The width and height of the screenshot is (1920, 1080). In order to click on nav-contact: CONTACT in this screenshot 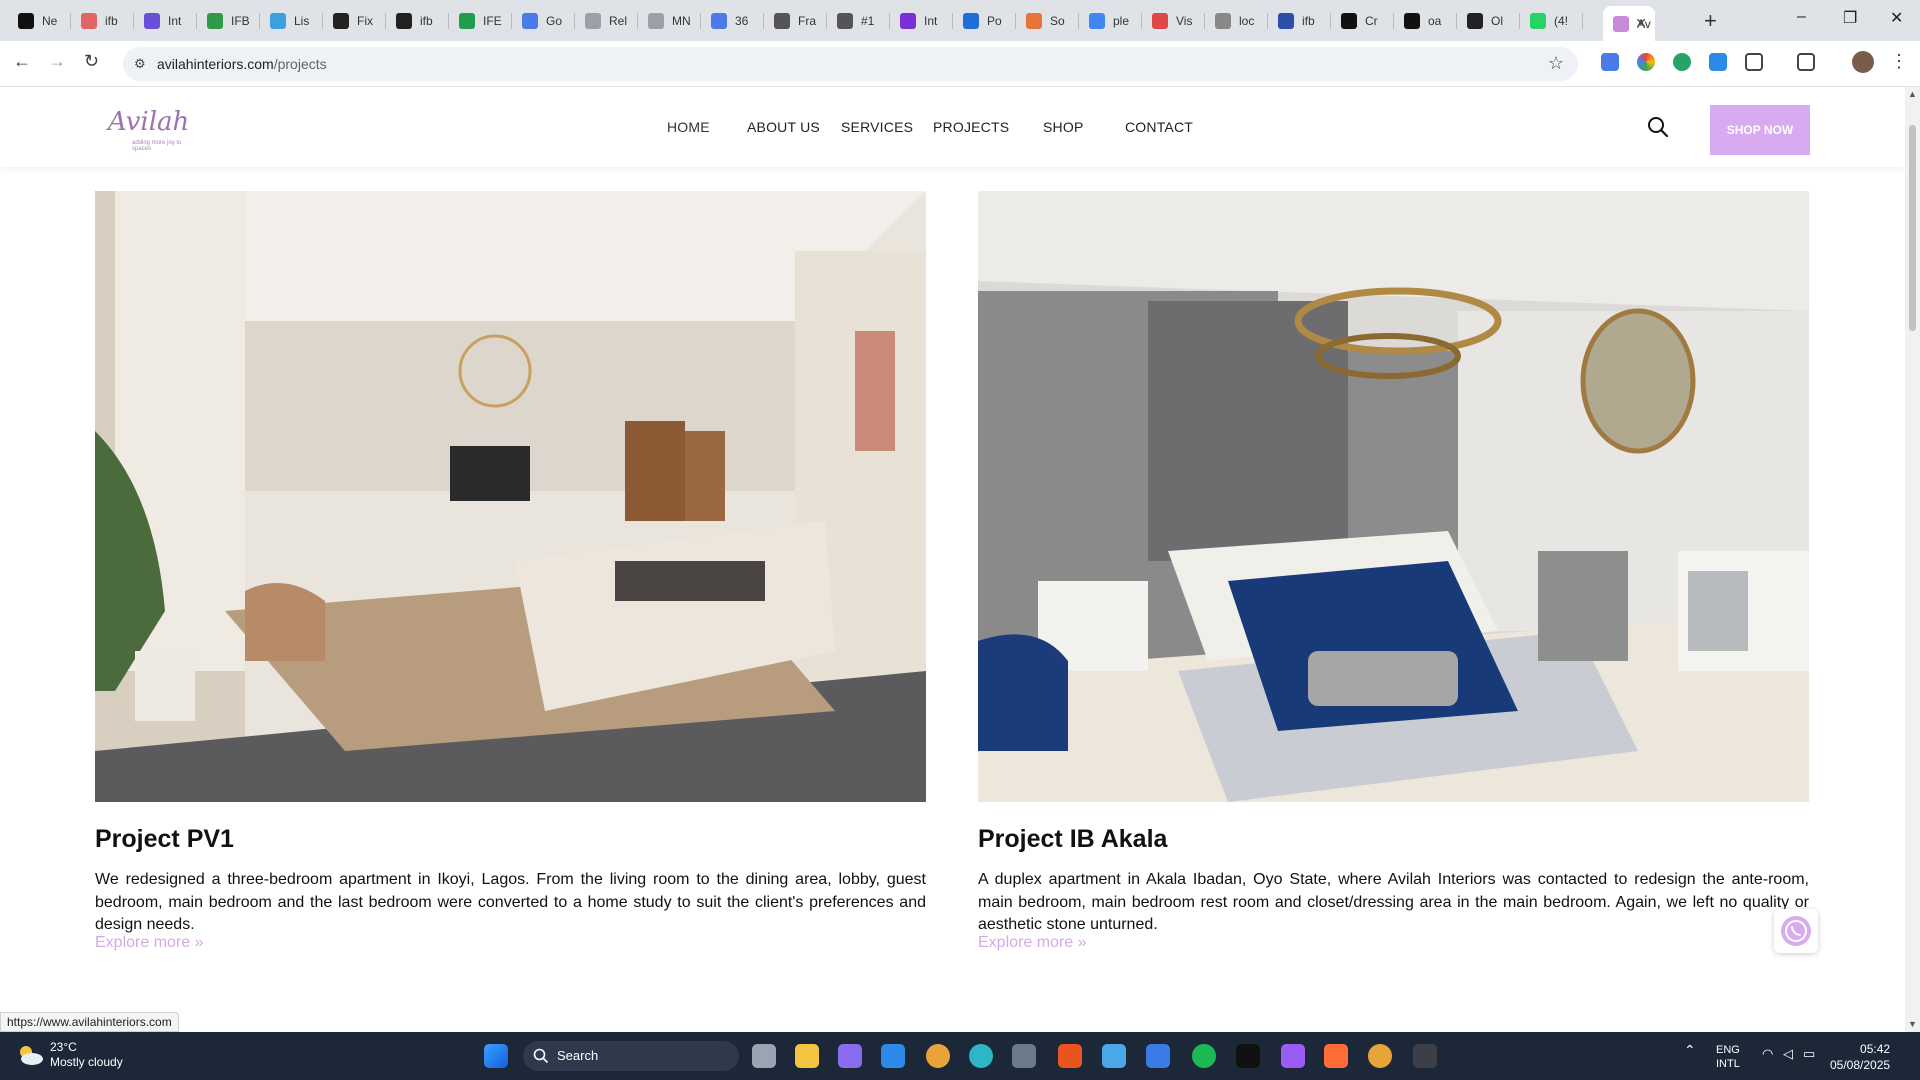, I will do `click(1159, 127)`.